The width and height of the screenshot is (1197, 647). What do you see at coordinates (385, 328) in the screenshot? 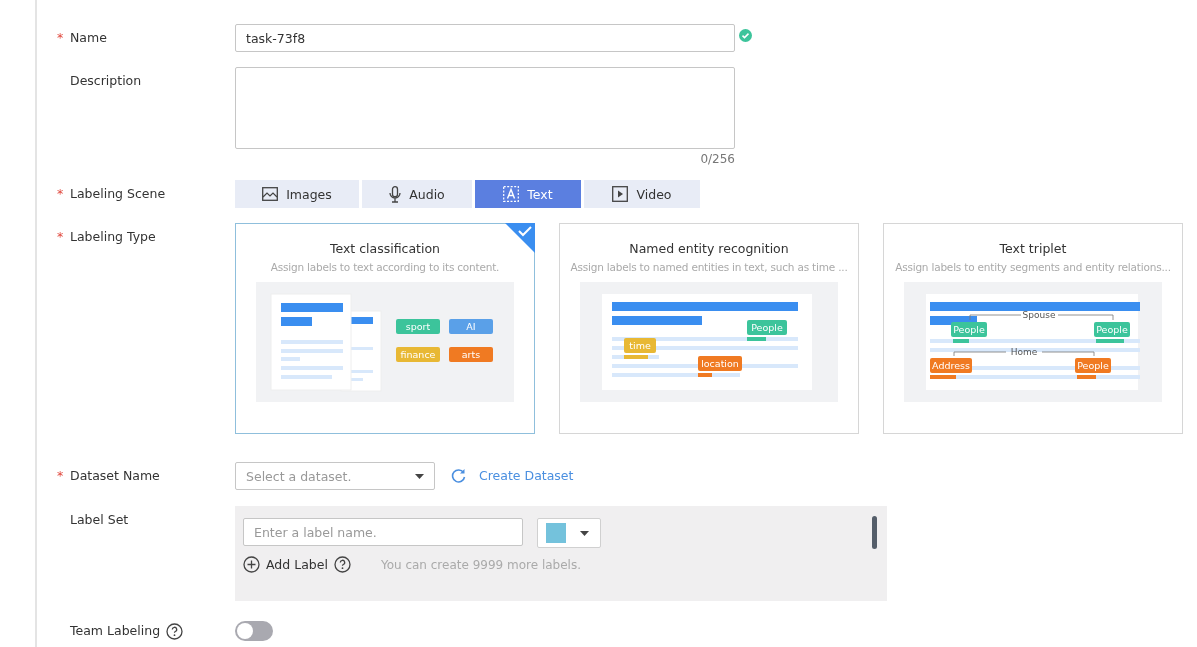
I see `labeling-type-card: Text classification Assign labels to text according to its content. sport AI finance arts` at bounding box center [385, 328].